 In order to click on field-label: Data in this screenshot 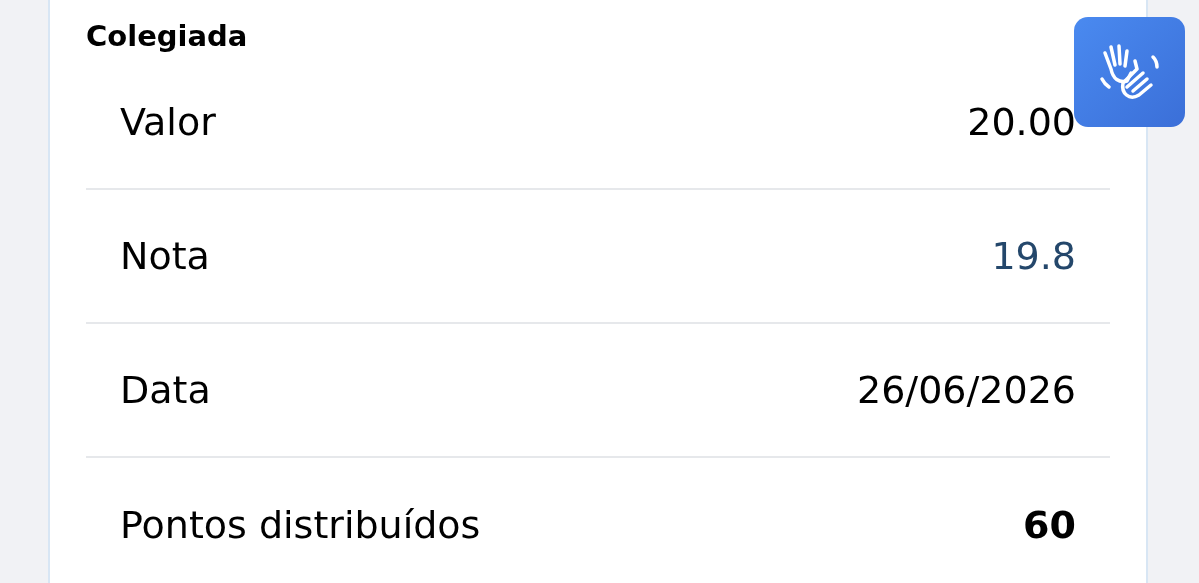, I will do `click(165, 390)`.